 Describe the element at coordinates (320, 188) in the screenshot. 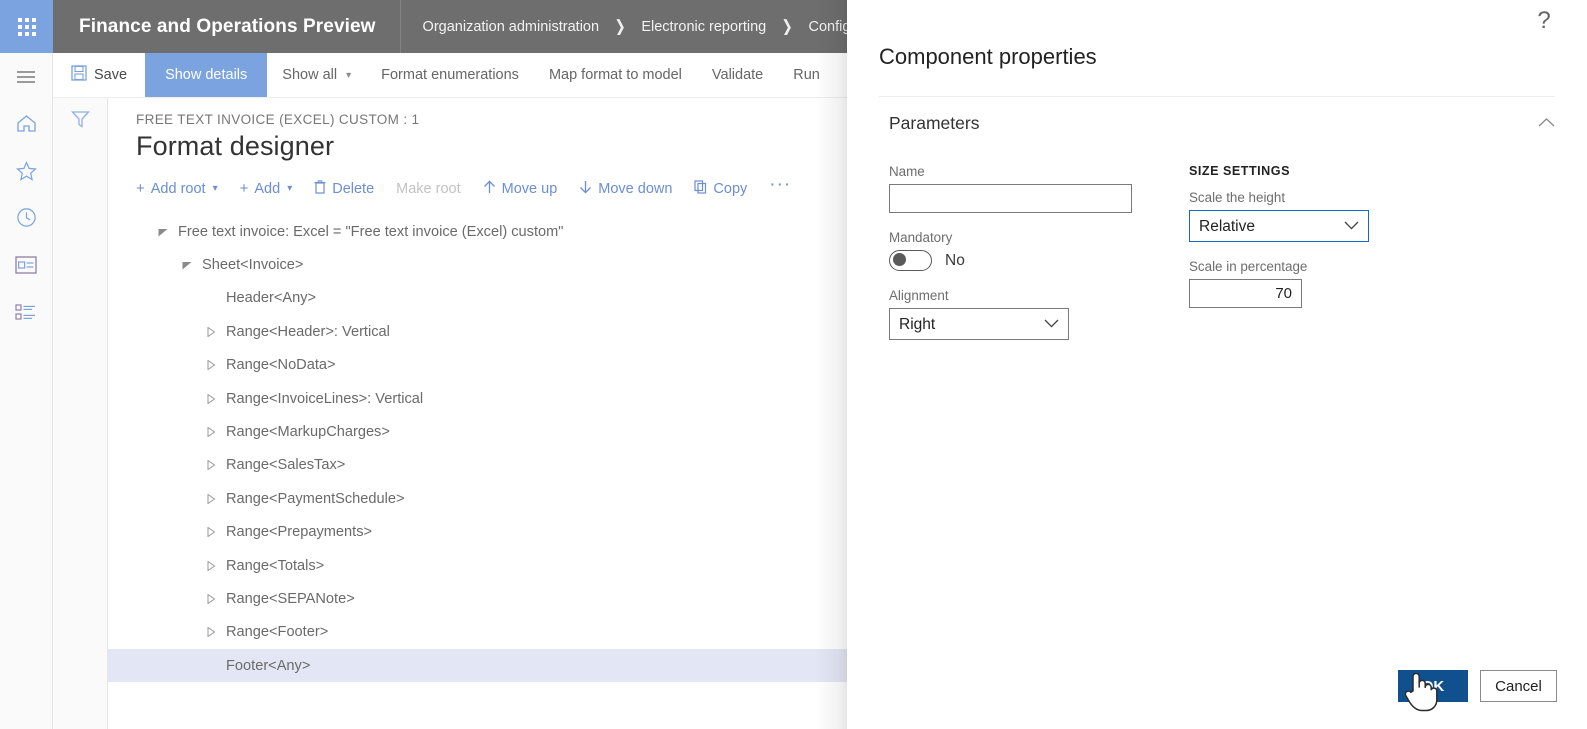

I see `trash-icon` at that location.